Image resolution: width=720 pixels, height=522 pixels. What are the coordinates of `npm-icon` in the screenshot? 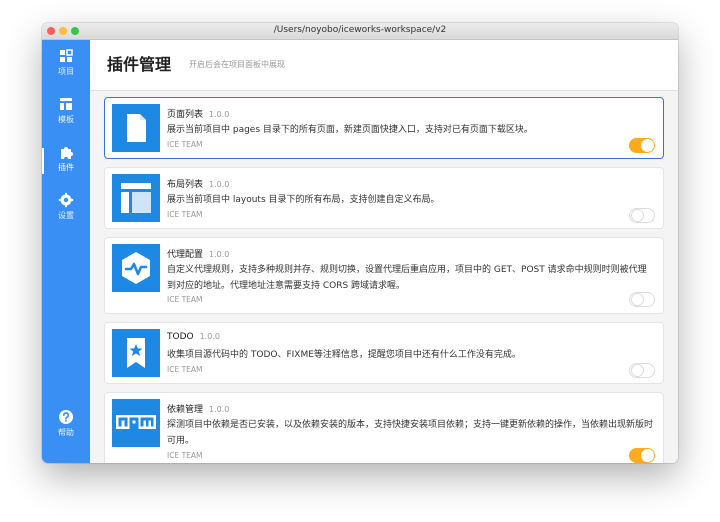 It's located at (136, 422).